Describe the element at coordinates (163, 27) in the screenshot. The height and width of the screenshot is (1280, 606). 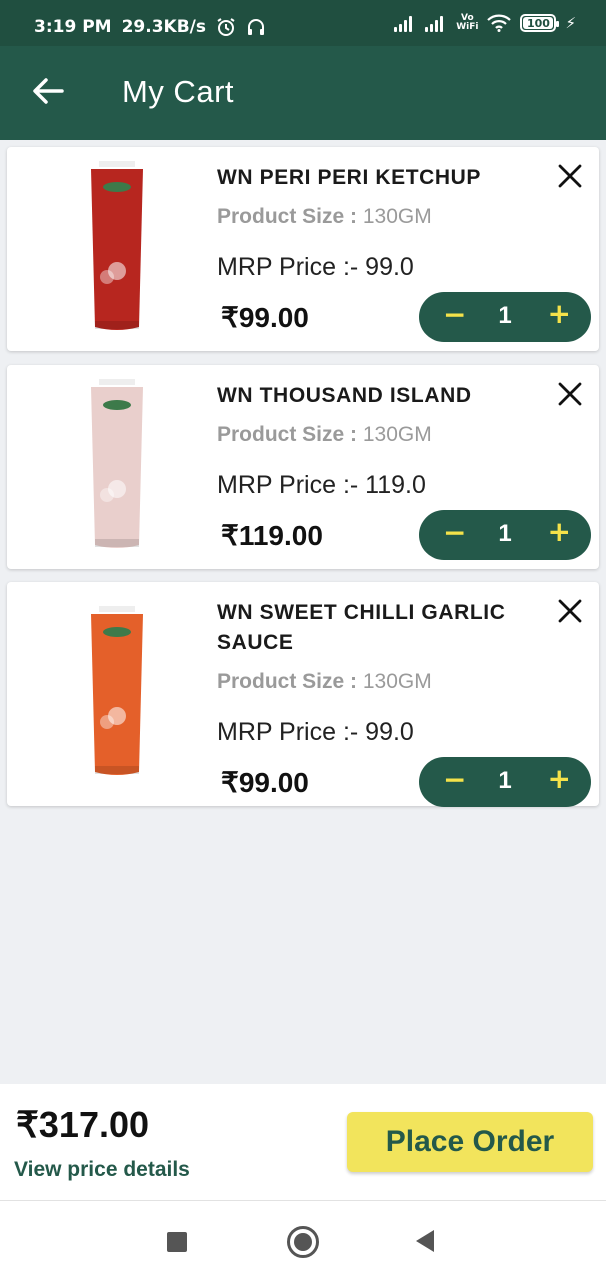
I see `status-net-speed: 29.3KB/s` at that location.